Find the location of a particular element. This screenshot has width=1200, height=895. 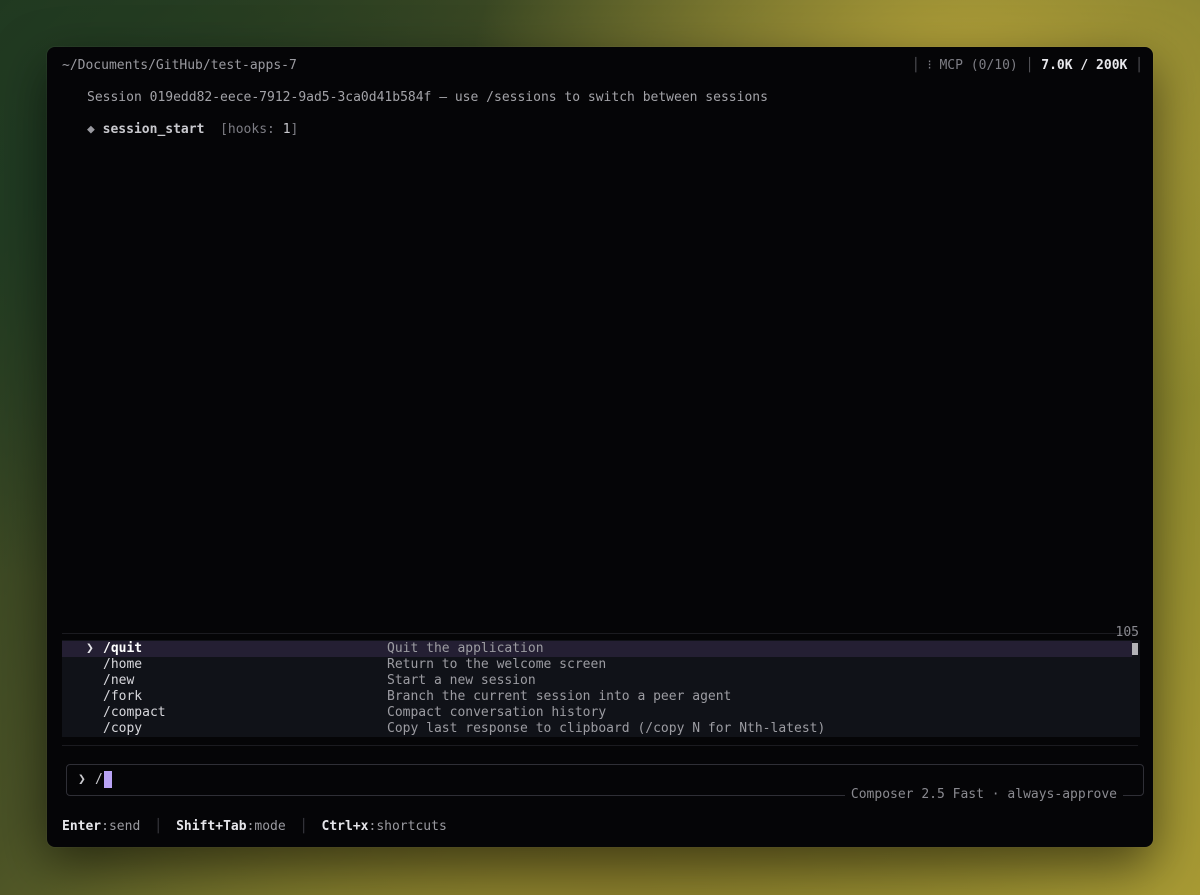

shortcut-action: :shortcuts is located at coordinates (407, 826).